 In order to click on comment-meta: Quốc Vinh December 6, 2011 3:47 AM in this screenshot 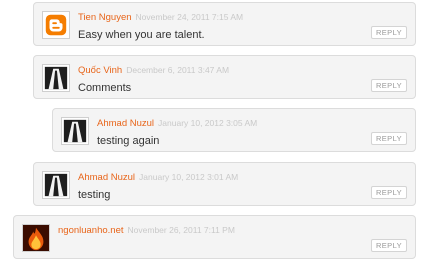, I will do `click(153, 70)`.